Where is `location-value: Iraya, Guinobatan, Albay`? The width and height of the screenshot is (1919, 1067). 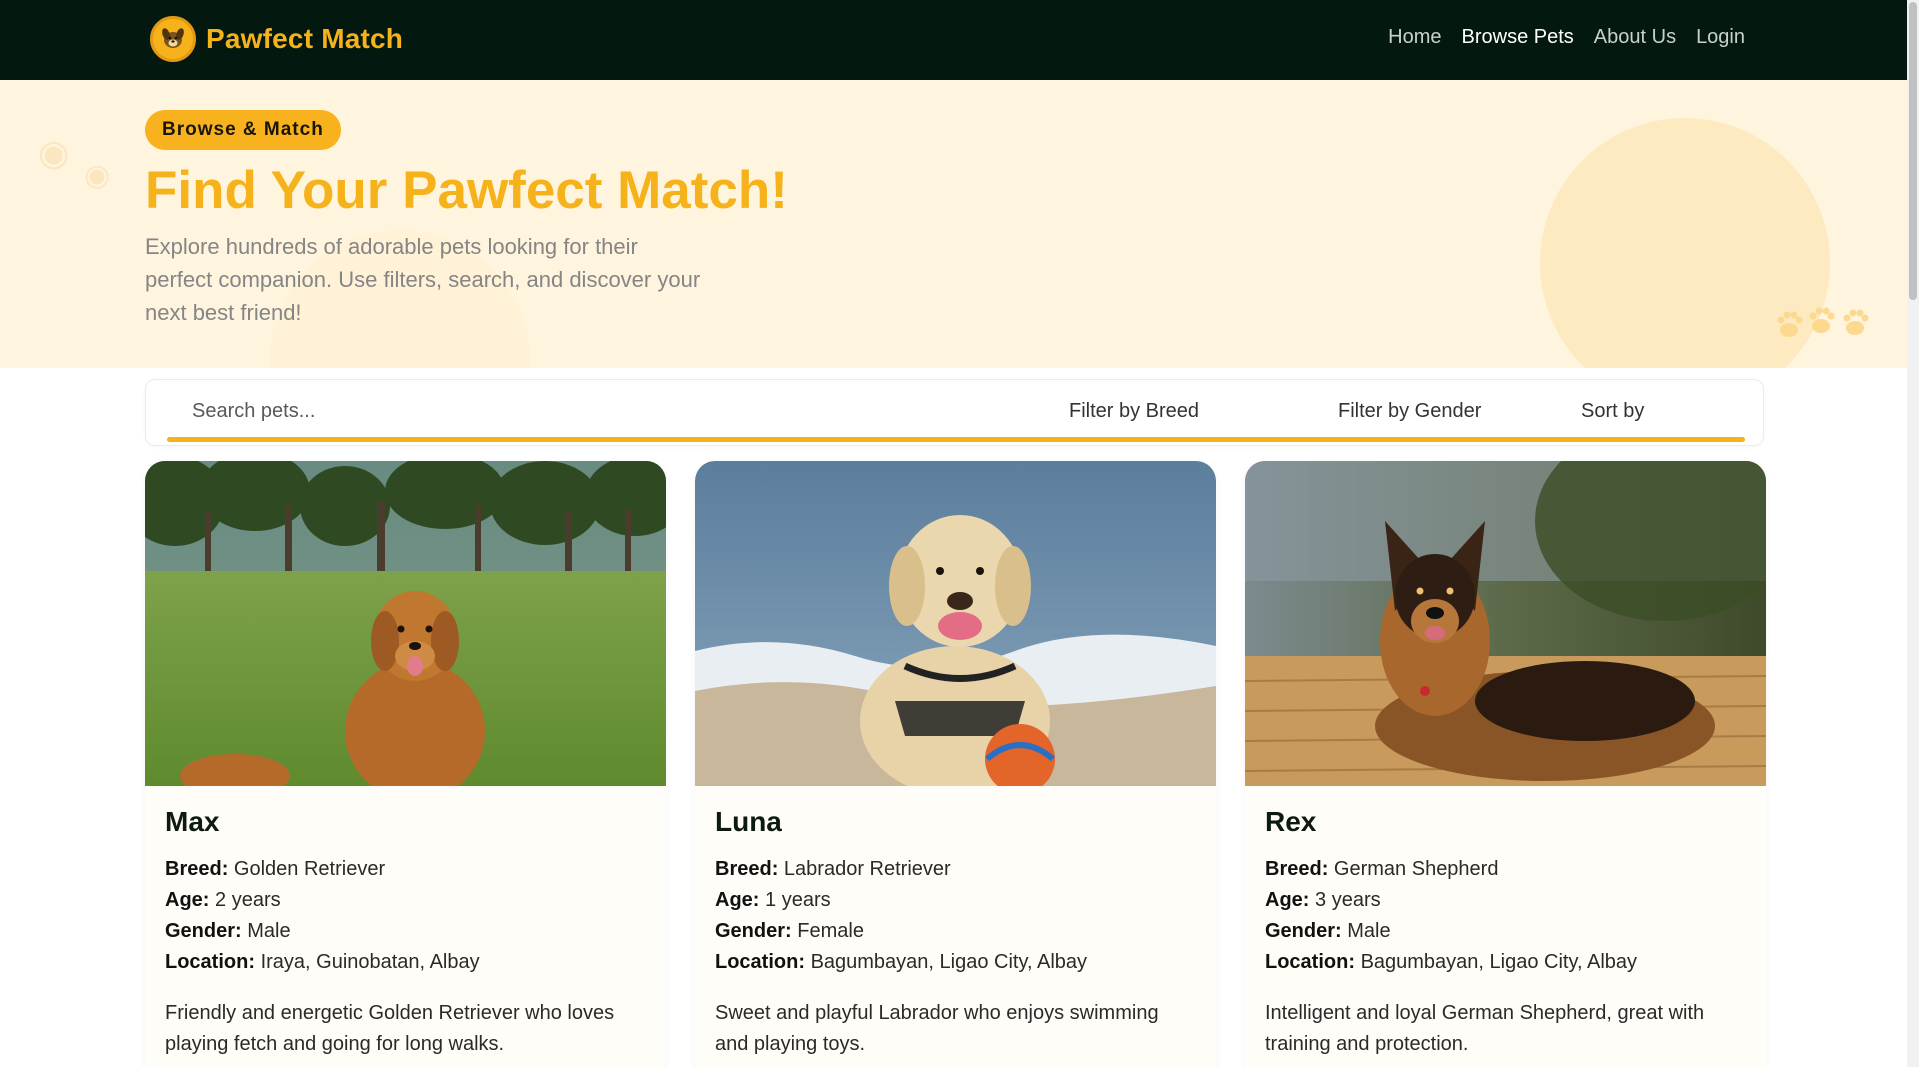 location-value: Iraya, Guinobatan, Albay is located at coordinates (370, 962).